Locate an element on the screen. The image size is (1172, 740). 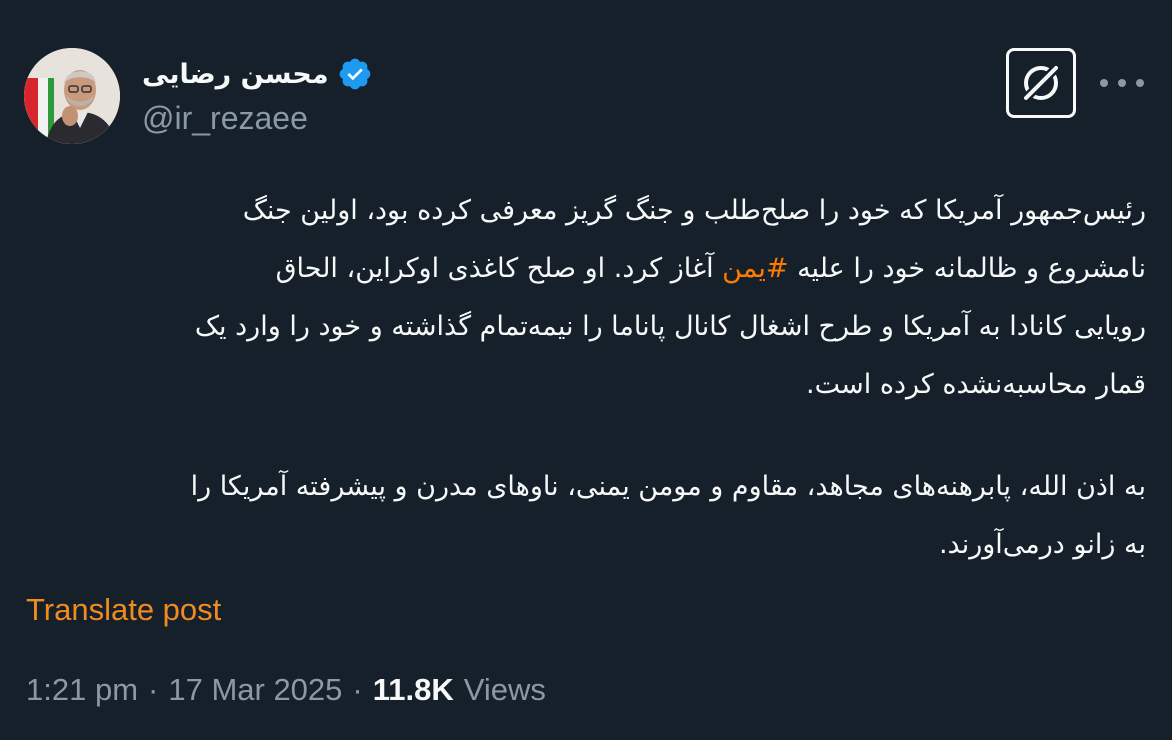
tweet-meta: 1:21 pm · 17 Mar 2025 · 11.8K Views is located at coordinates (286, 690).